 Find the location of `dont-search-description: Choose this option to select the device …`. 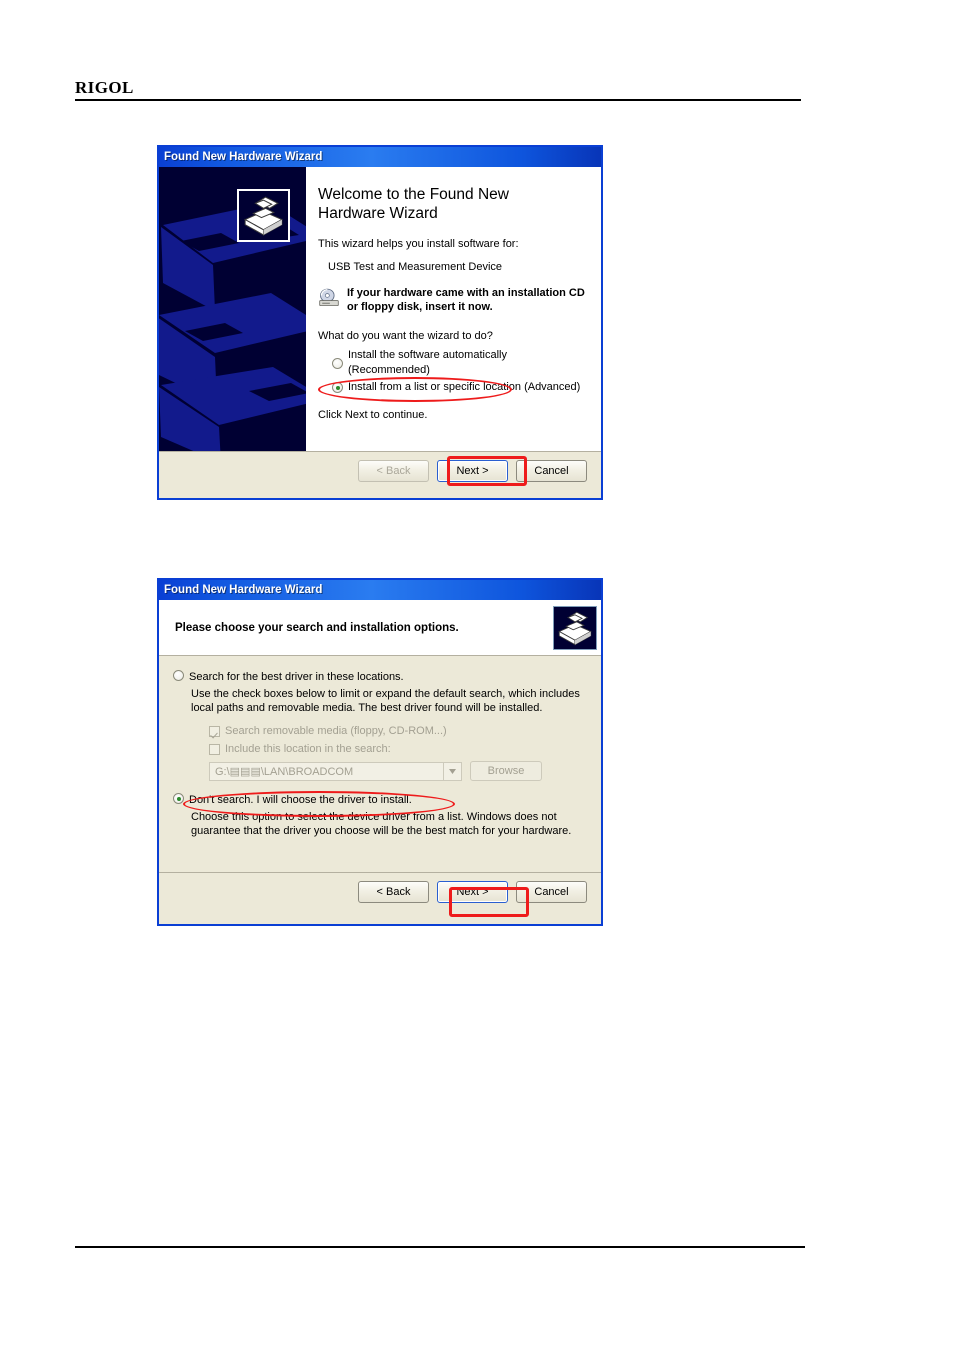

dont-search-description: Choose this option to select the device … is located at coordinates (381, 824).